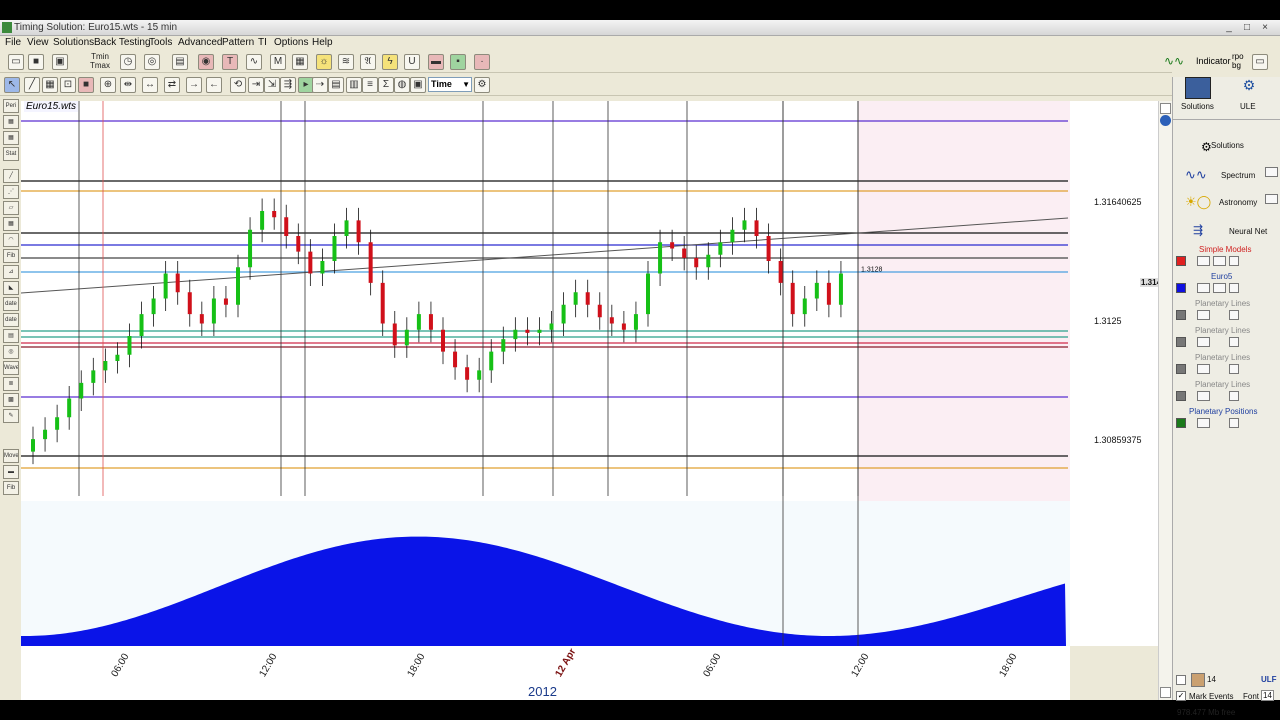 This screenshot has width=1280, height=720. Describe the element at coordinates (1238, 202) in the screenshot. I see `astronomy-button: Astronomy` at that location.